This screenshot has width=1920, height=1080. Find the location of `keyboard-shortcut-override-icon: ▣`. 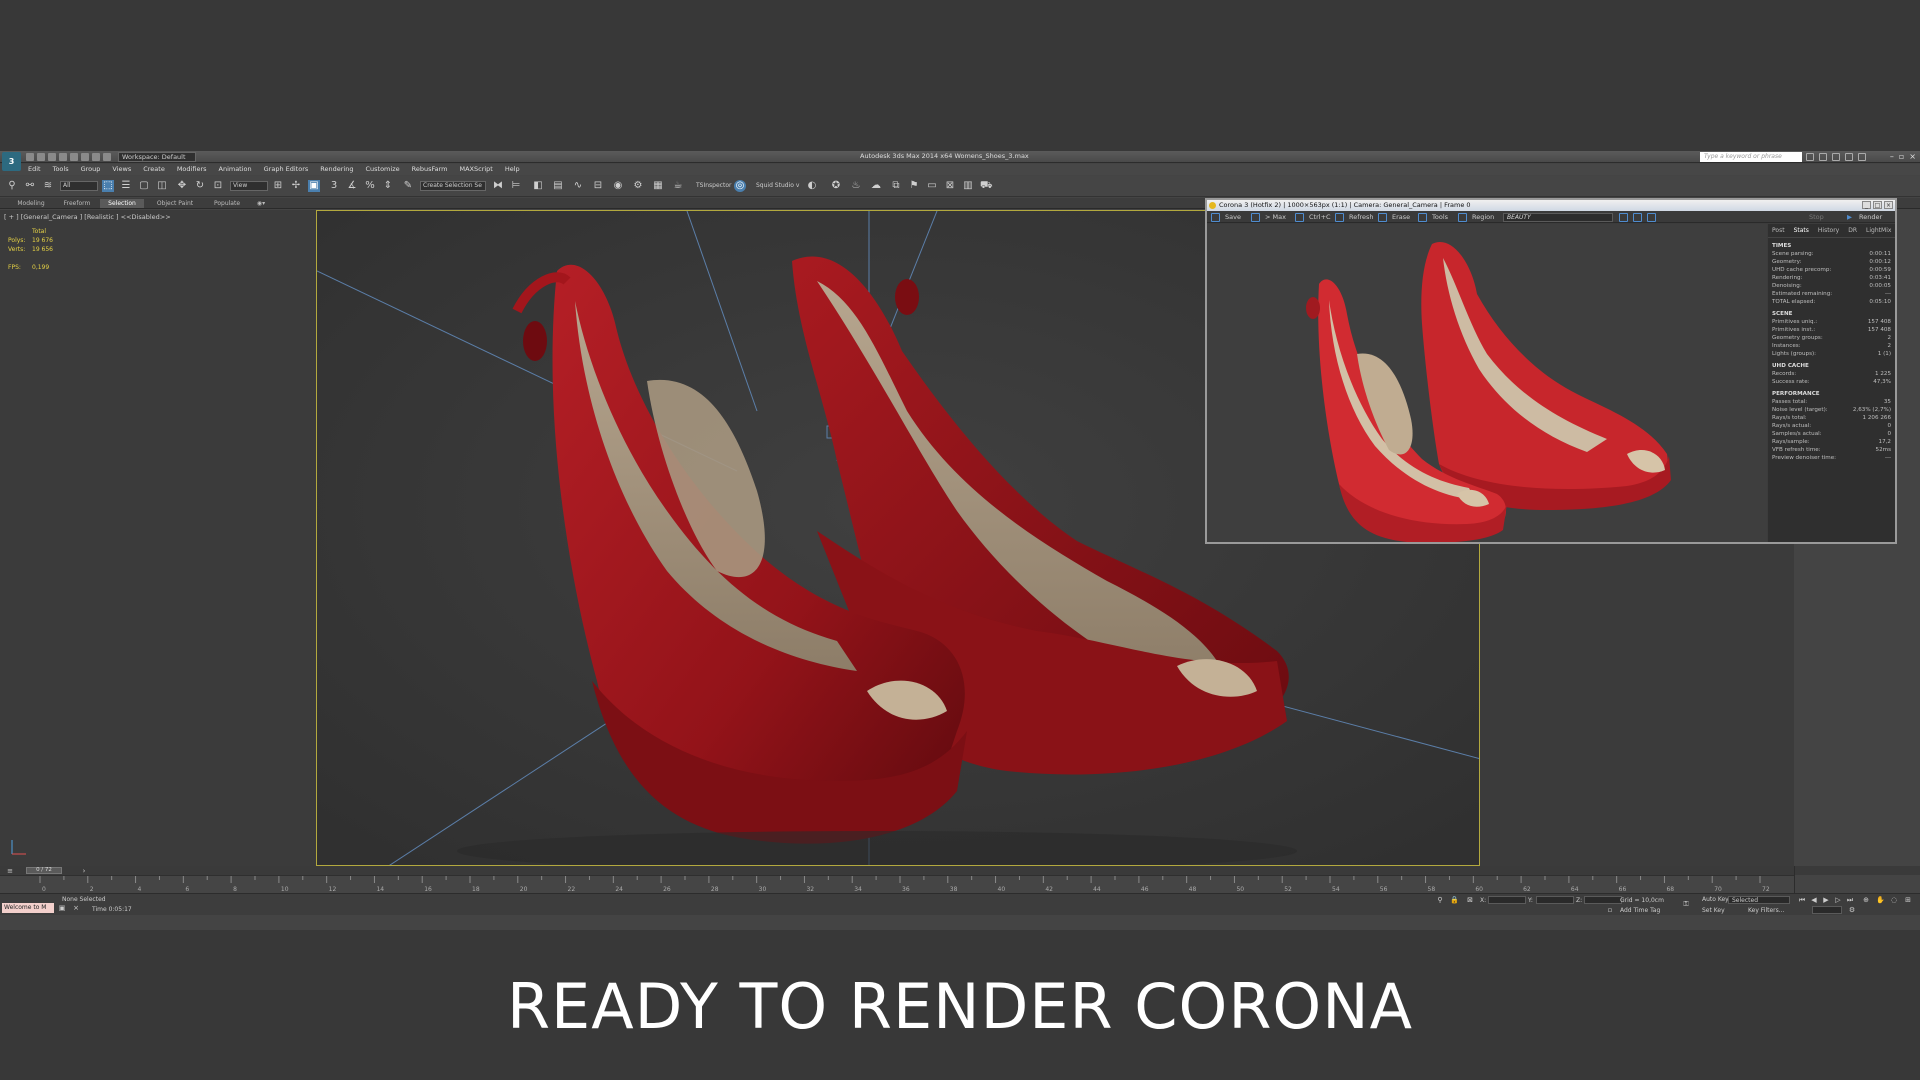

keyboard-shortcut-override-icon: ▣ is located at coordinates (314, 186).